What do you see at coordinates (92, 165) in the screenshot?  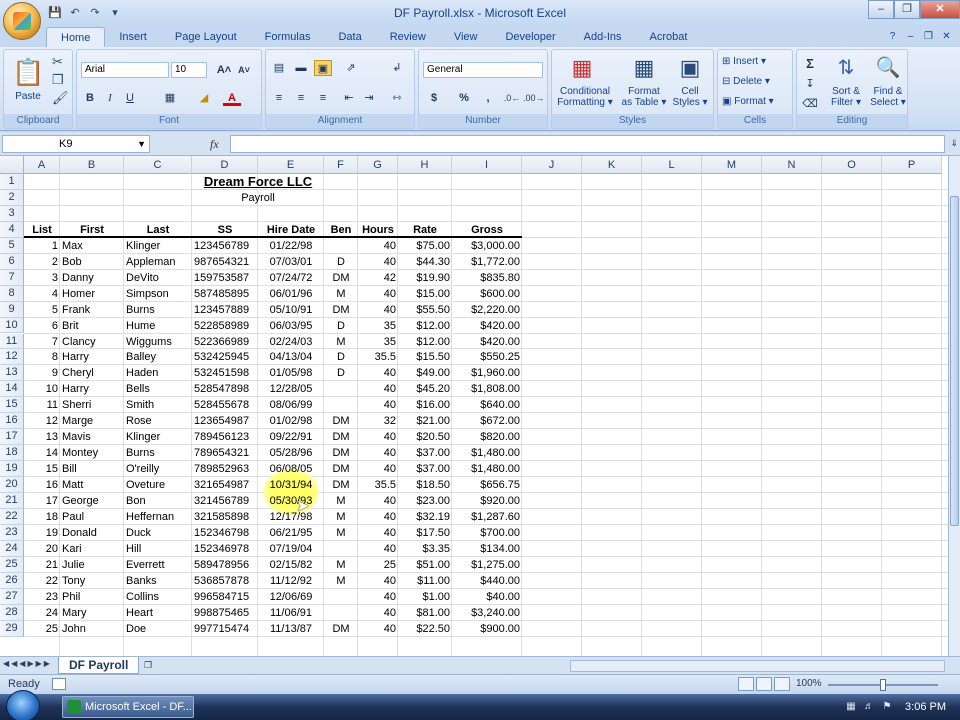 I see `column-header-b: B` at bounding box center [92, 165].